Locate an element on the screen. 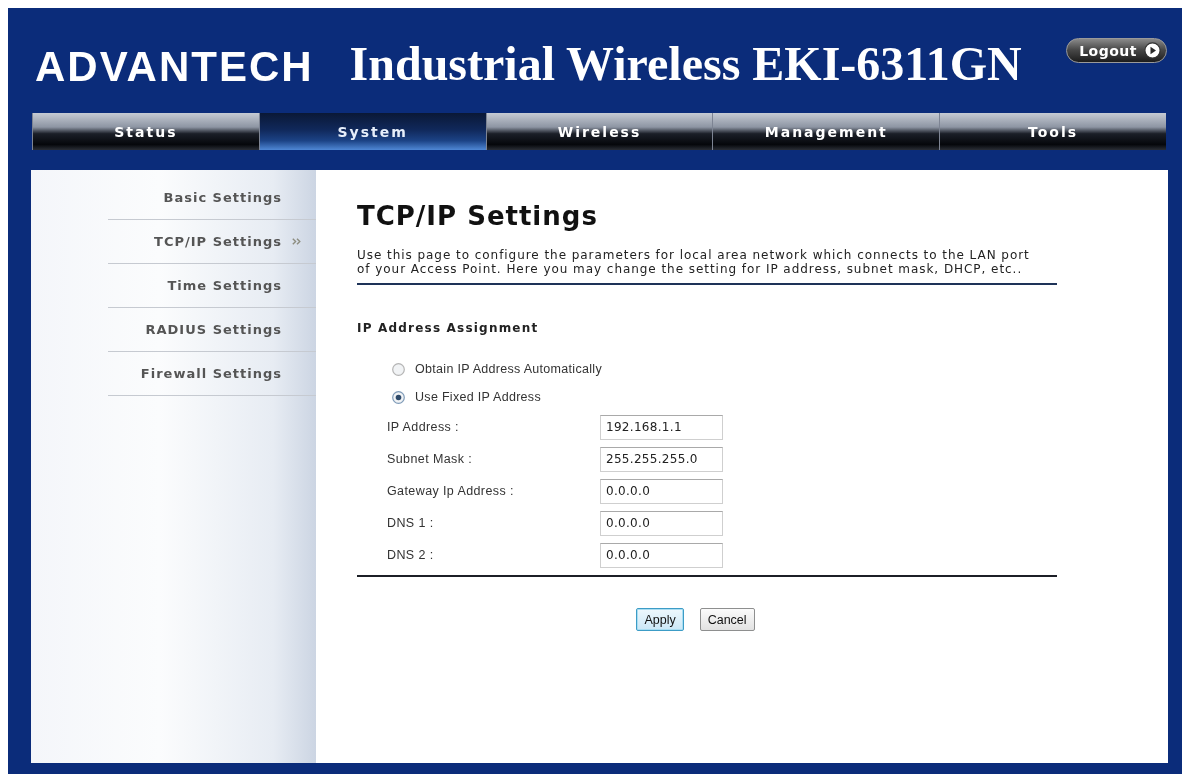 The height and width of the screenshot is (776, 1184). sidebar-link: Basic Settings is located at coordinates (212, 198).